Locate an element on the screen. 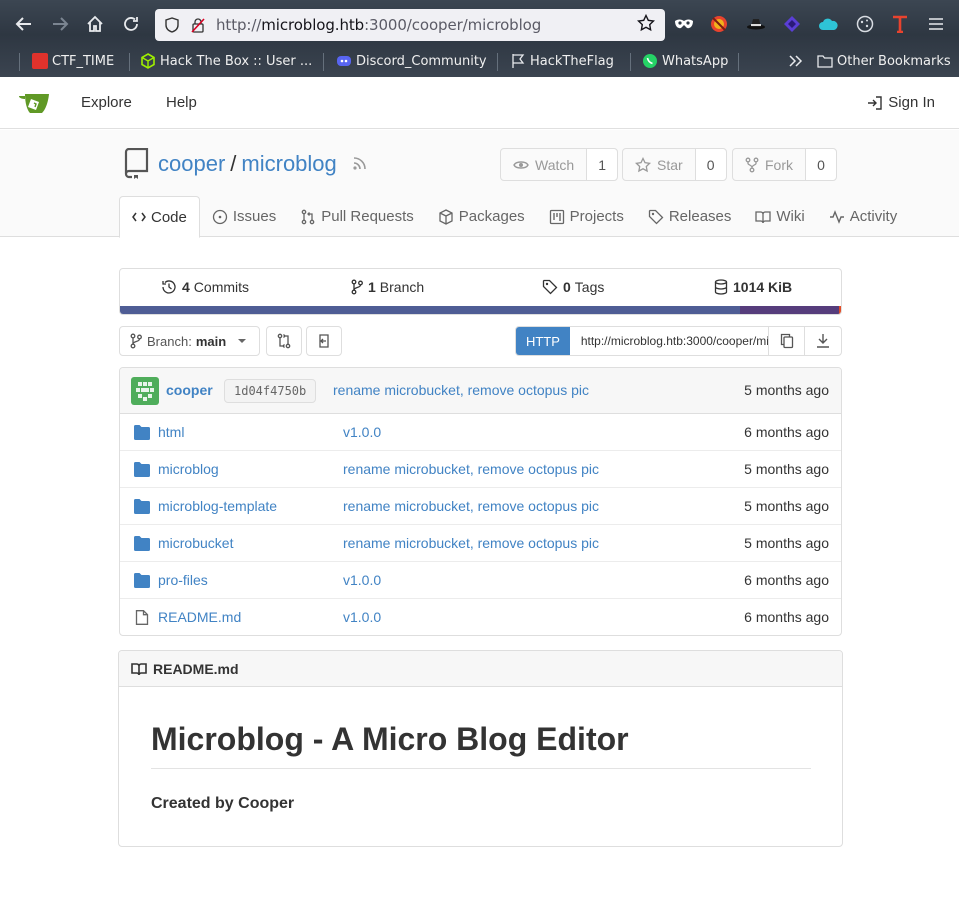 This screenshot has width=959, height=906. clone-url-input is located at coordinates (669, 341).